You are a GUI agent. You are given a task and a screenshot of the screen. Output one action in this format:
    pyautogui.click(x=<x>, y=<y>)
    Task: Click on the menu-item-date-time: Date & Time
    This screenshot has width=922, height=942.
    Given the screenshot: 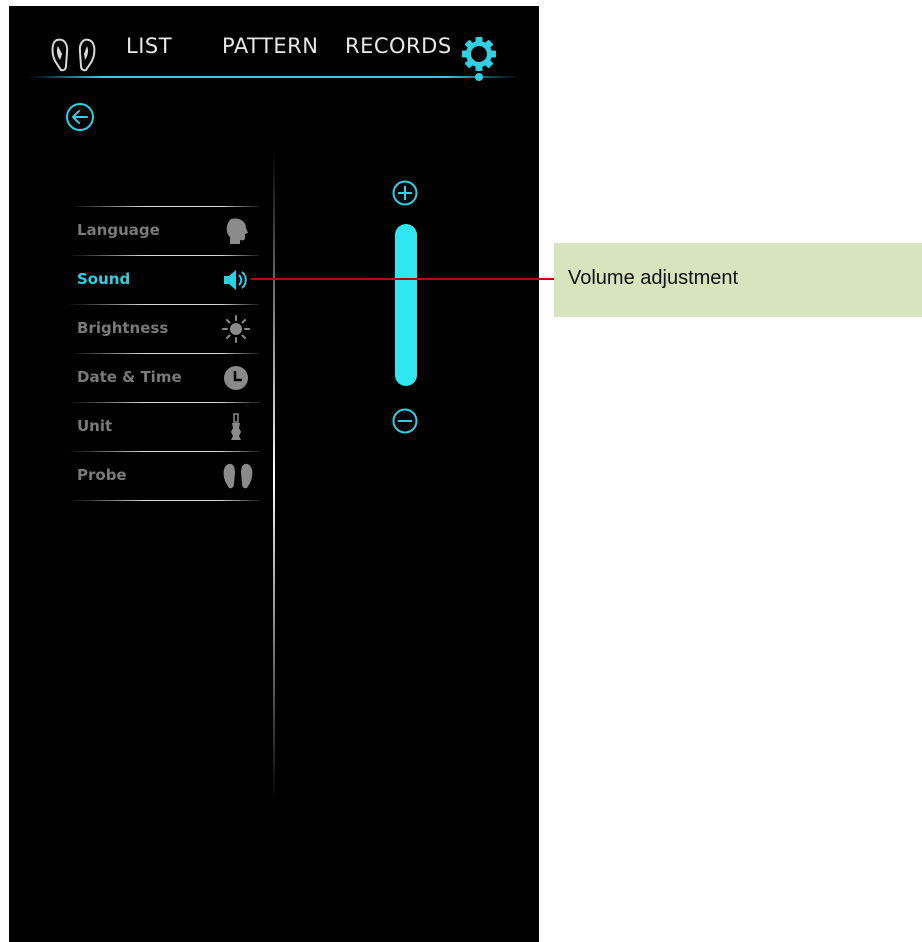 What is the action you would take?
    pyautogui.click(x=164, y=378)
    